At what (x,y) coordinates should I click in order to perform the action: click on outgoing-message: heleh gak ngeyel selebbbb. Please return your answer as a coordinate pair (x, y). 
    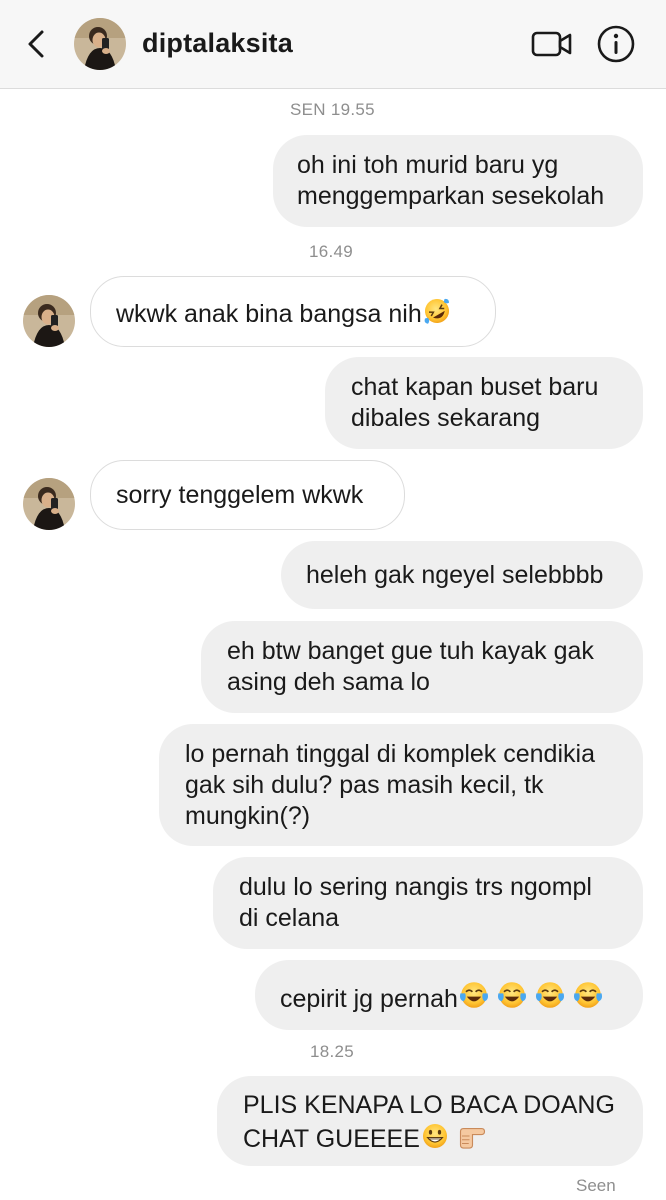
    Looking at the image, I should click on (462, 575).